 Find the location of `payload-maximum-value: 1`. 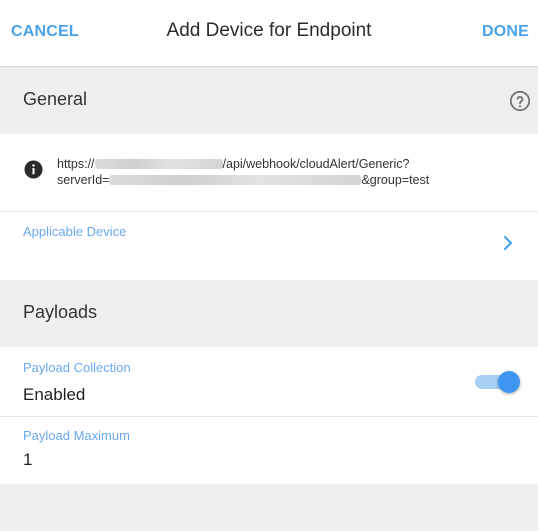

payload-maximum-value: 1 is located at coordinates (27, 460).